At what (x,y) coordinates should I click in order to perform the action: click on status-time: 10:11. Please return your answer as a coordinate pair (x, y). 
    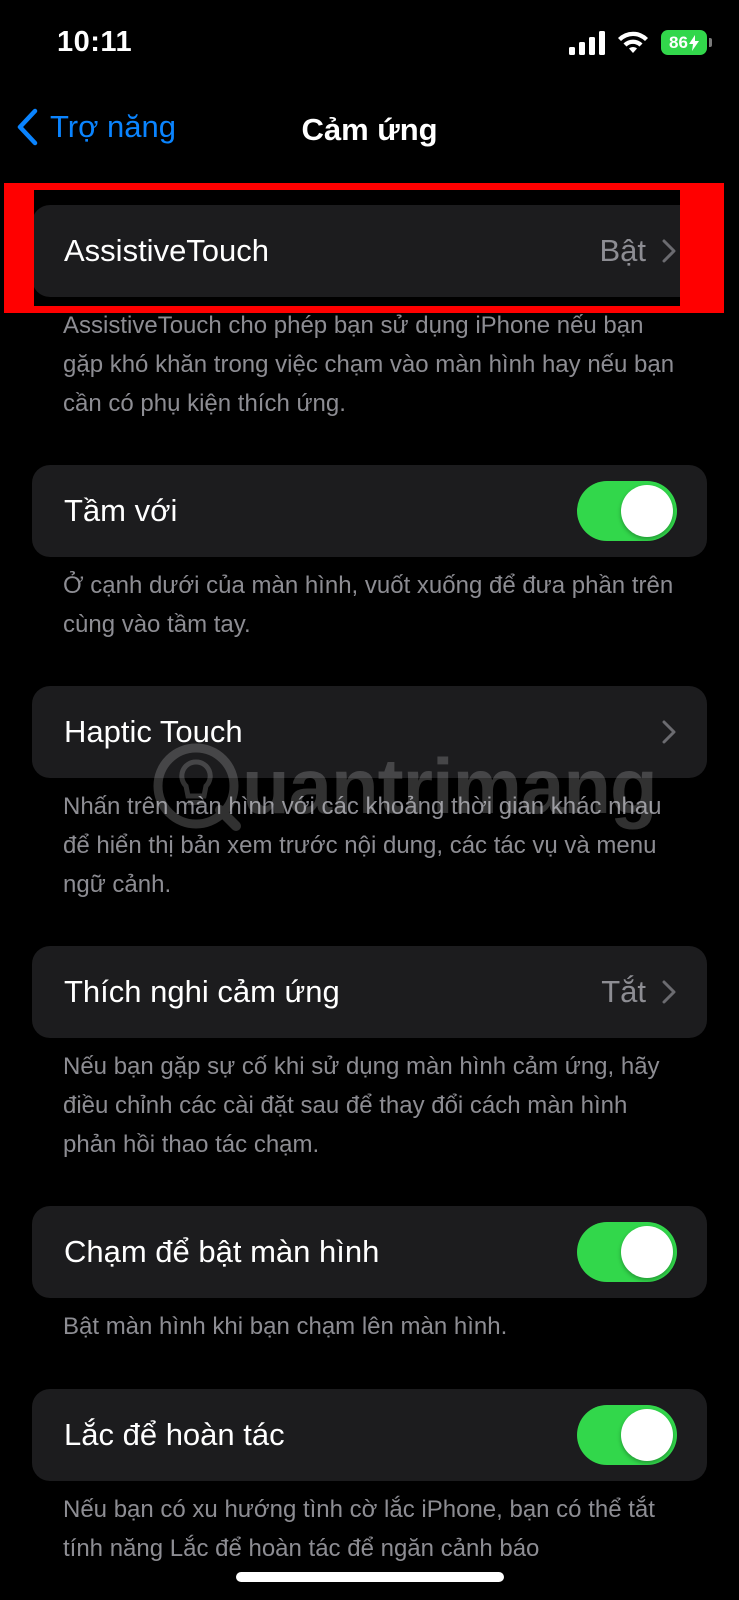
    Looking at the image, I should click on (95, 42).